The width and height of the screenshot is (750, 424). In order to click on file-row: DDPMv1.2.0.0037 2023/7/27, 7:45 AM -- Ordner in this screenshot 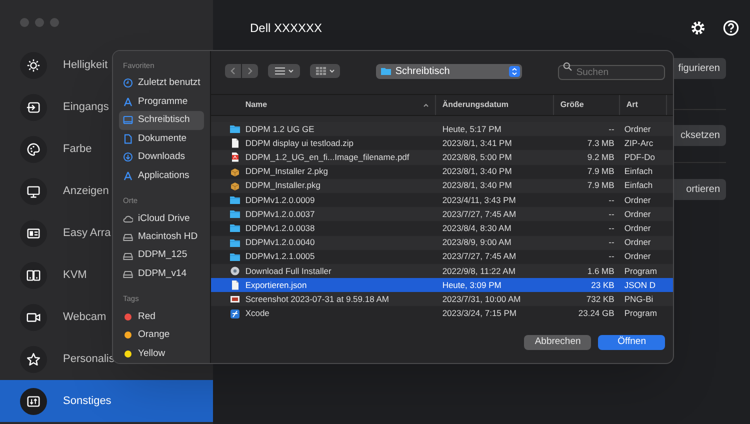, I will do `click(442, 214)`.